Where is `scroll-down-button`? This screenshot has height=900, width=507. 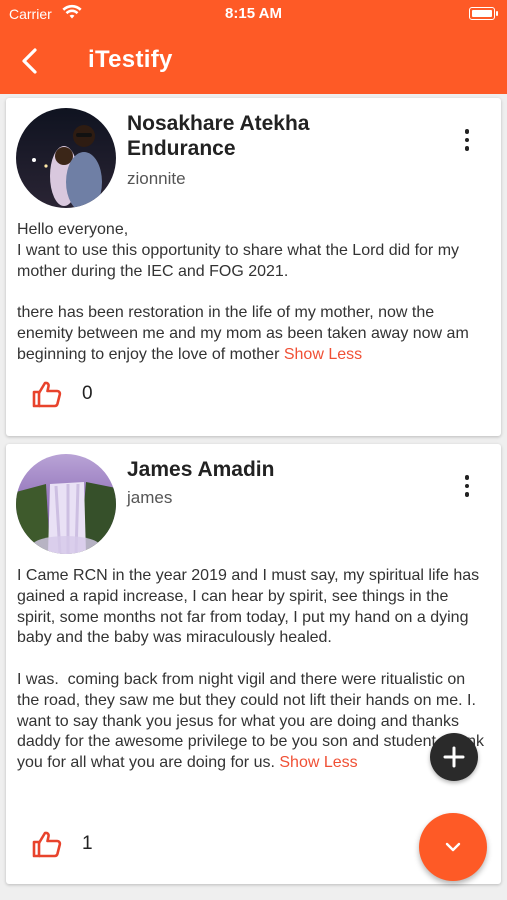
scroll-down-button is located at coordinates (453, 847).